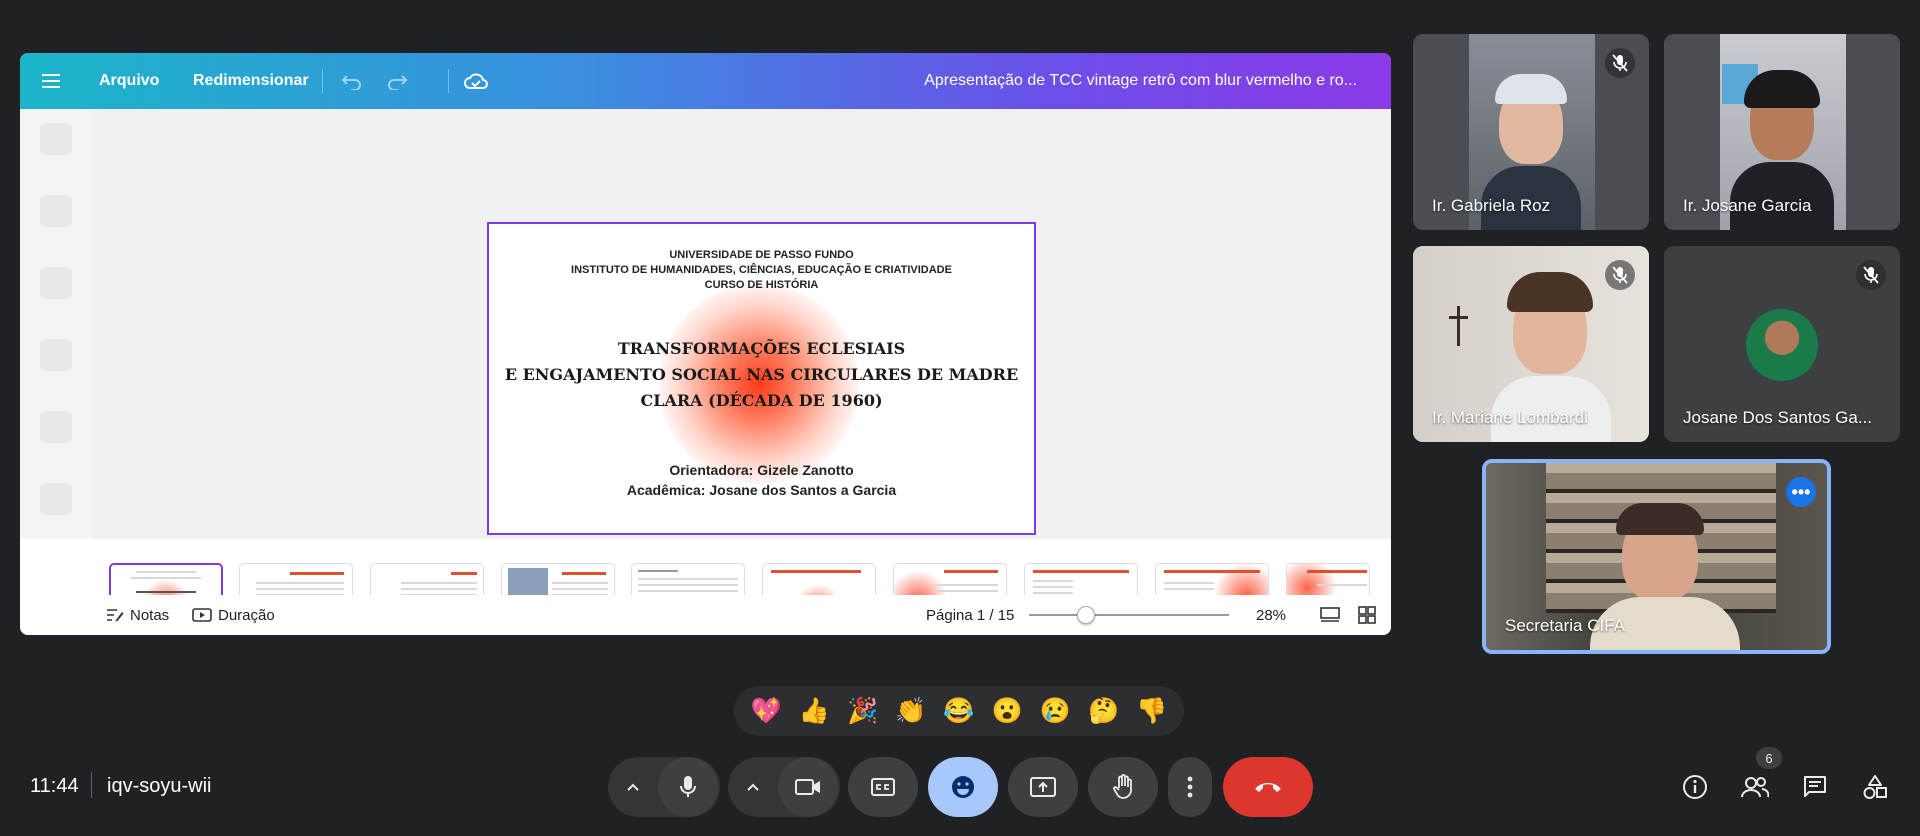 This screenshot has width=1920, height=836. Describe the element at coordinates (202, 615) in the screenshot. I see `duration-icon` at that location.